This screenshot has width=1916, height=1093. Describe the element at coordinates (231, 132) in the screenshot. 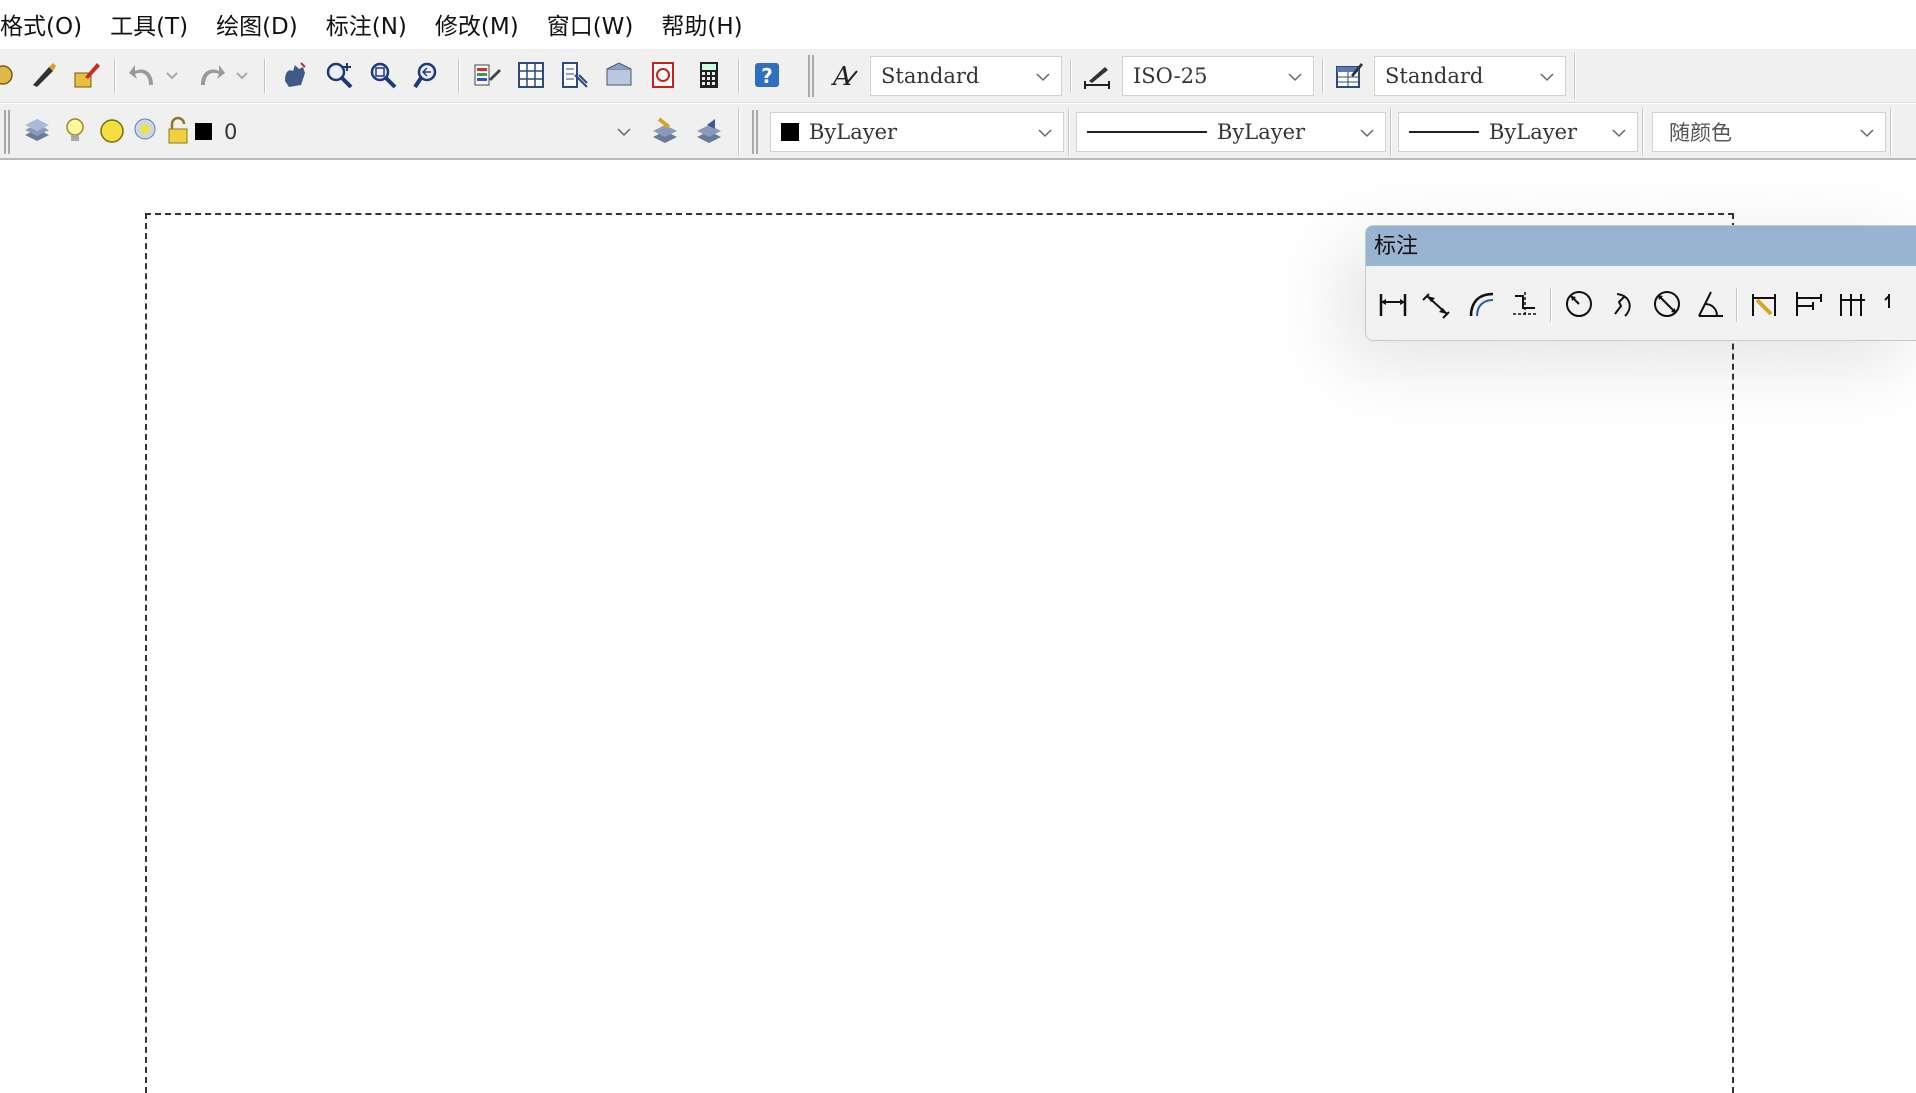

I see `layer-value: 0` at that location.